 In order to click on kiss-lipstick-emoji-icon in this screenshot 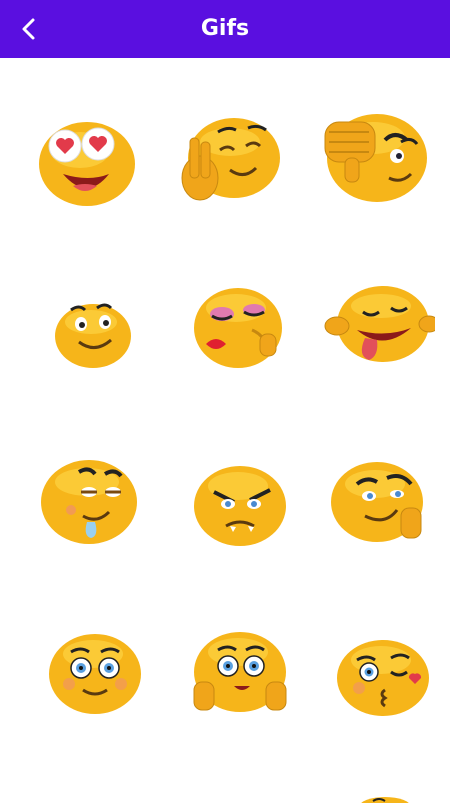, I will do `click(238, 328)`.